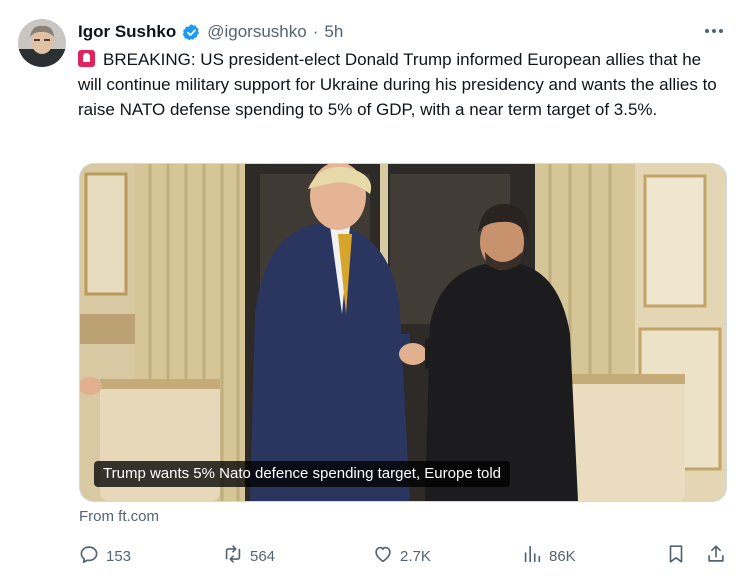 The width and height of the screenshot is (746, 584). I want to click on reply-button: 153, so click(104, 556).